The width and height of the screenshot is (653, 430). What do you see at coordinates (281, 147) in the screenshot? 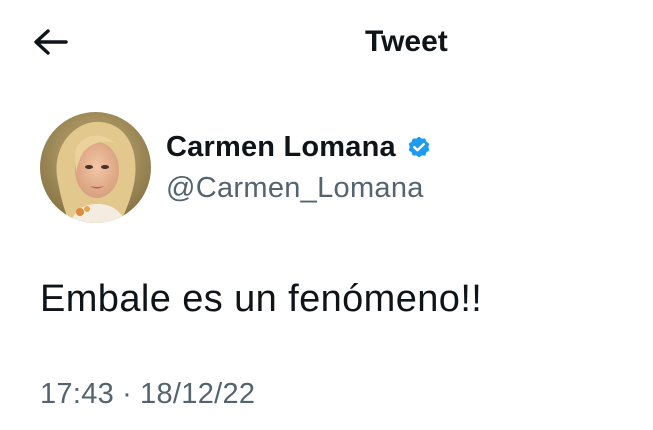
I see `author-display-name: Carmen Lomana` at bounding box center [281, 147].